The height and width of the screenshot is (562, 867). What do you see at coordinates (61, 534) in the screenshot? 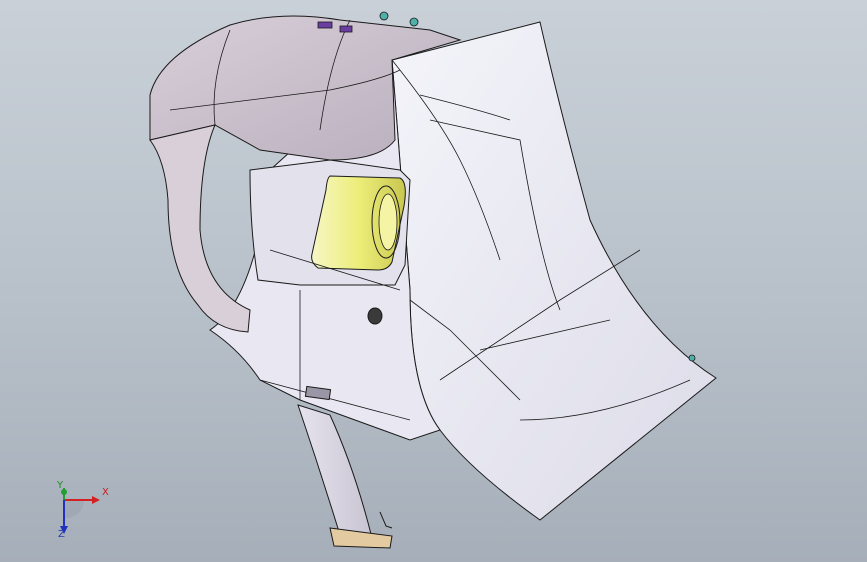
I see `z-axis-label: Z` at bounding box center [61, 534].